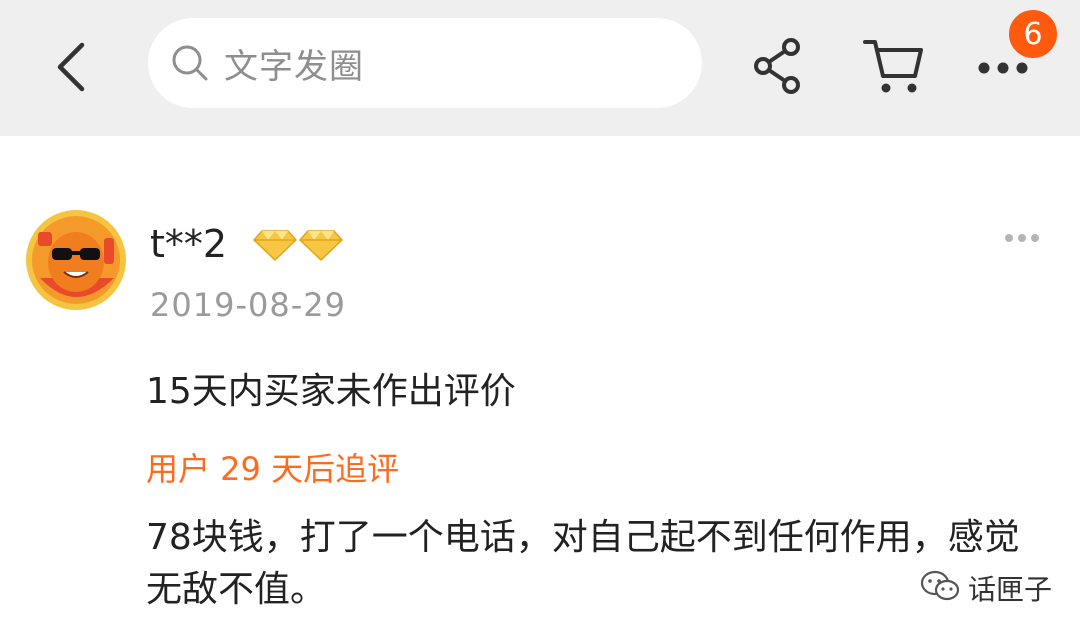  I want to click on cart-button, so click(893, 68).